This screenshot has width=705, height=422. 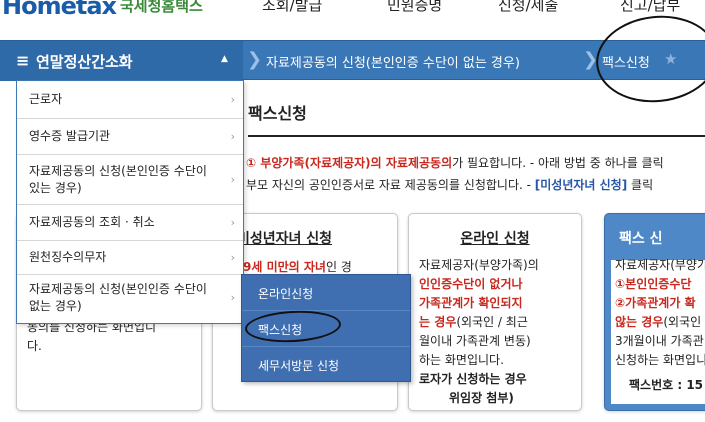 I want to click on fax-number: 팩스번호 : 15, so click(x=666, y=385).